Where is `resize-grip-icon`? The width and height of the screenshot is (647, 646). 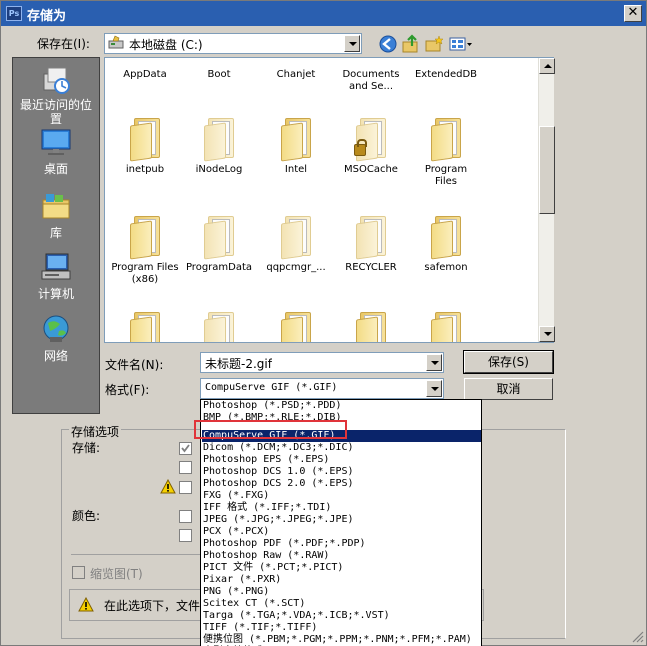
resize-grip-icon is located at coordinates (637, 636).